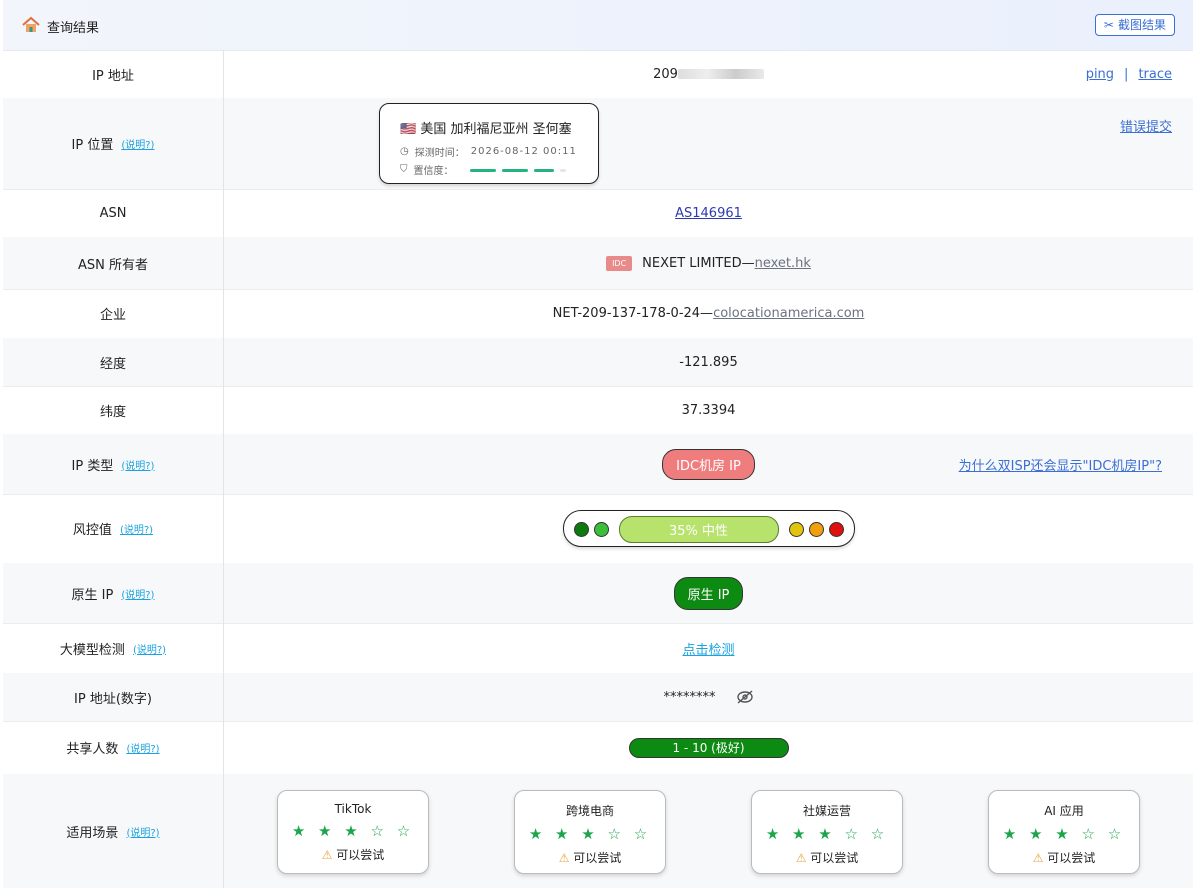 The width and height of the screenshot is (1196, 895). What do you see at coordinates (783, 263) in the screenshot?
I see `asn-owner-domain-link: nexet.hk` at bounding box center [783, 263].